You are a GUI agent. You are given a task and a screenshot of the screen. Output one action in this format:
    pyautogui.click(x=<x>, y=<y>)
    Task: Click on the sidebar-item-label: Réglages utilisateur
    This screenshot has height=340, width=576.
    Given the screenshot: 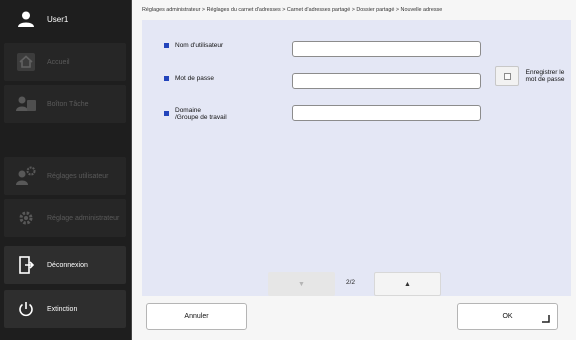 What is the action you would take?
    pyautogui.click(x=78, y=176)
    